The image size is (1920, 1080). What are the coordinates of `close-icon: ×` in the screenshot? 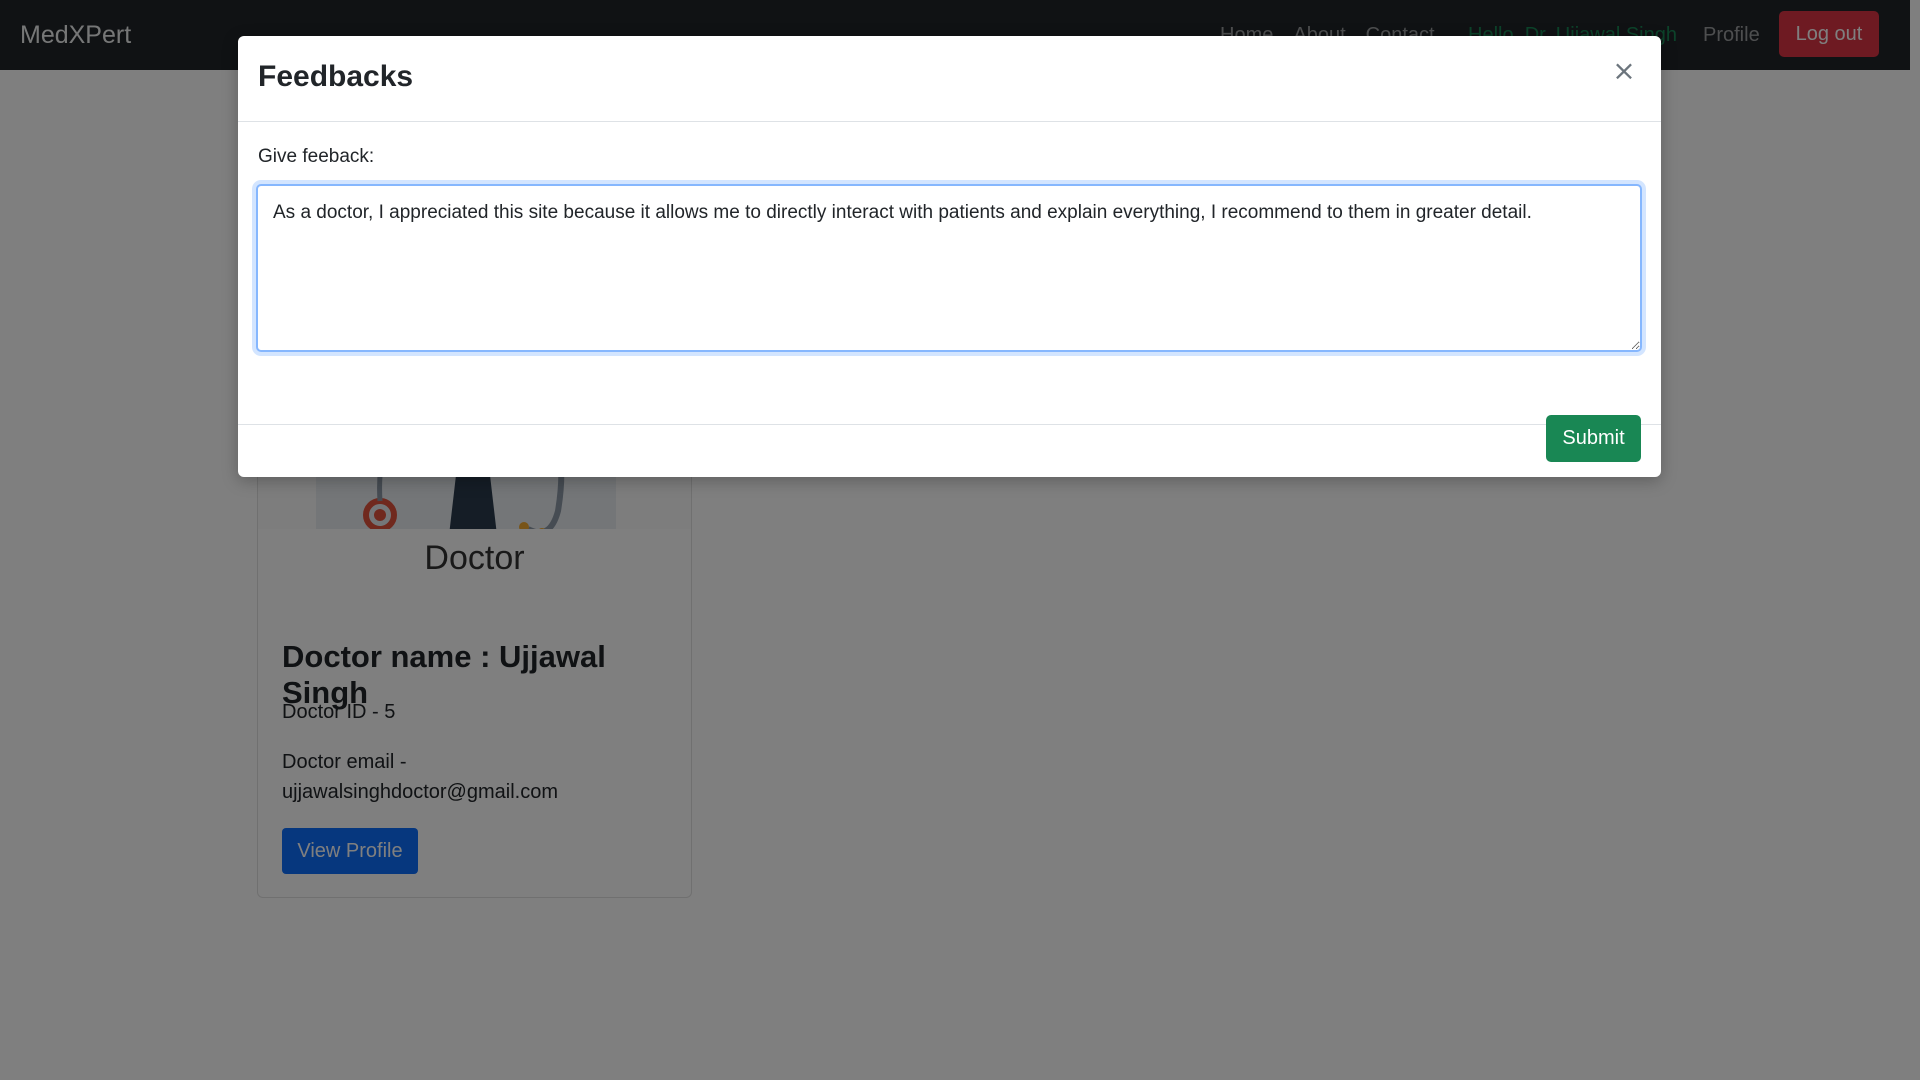 It's located at (1624, 71).